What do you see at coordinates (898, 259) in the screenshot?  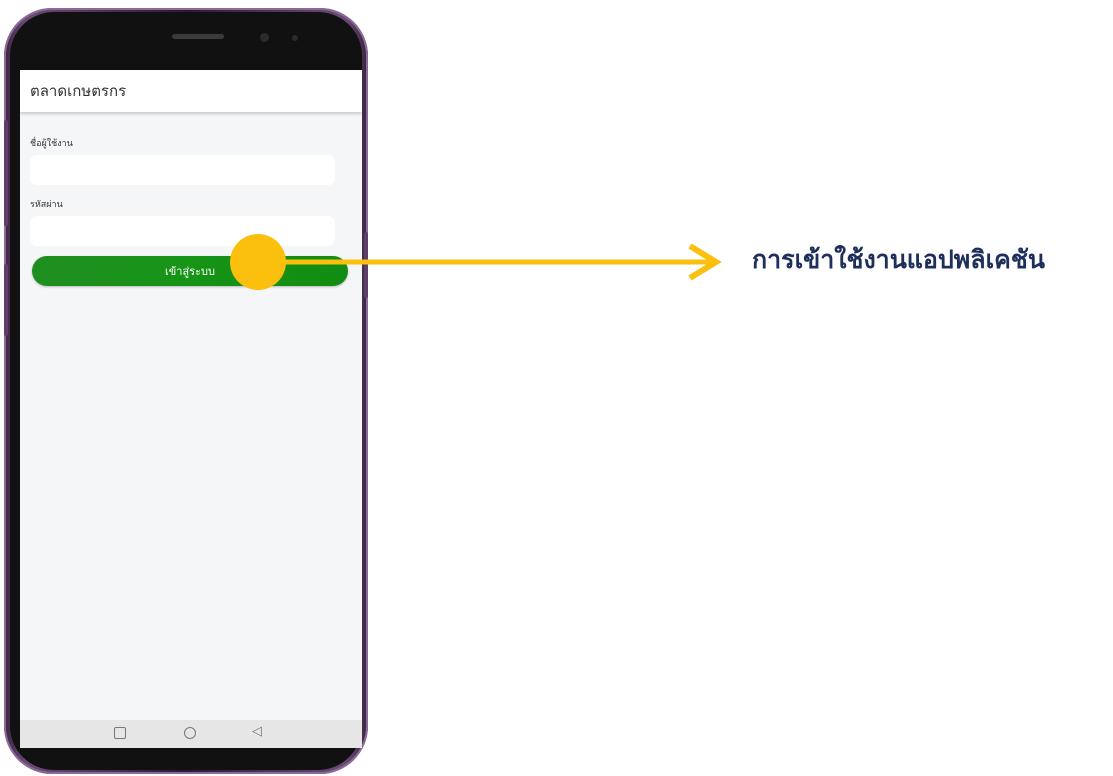 I see `annotation-label: การเข้าใช้งานแอปพลิเคชัน` at bounding box center [898, 259].